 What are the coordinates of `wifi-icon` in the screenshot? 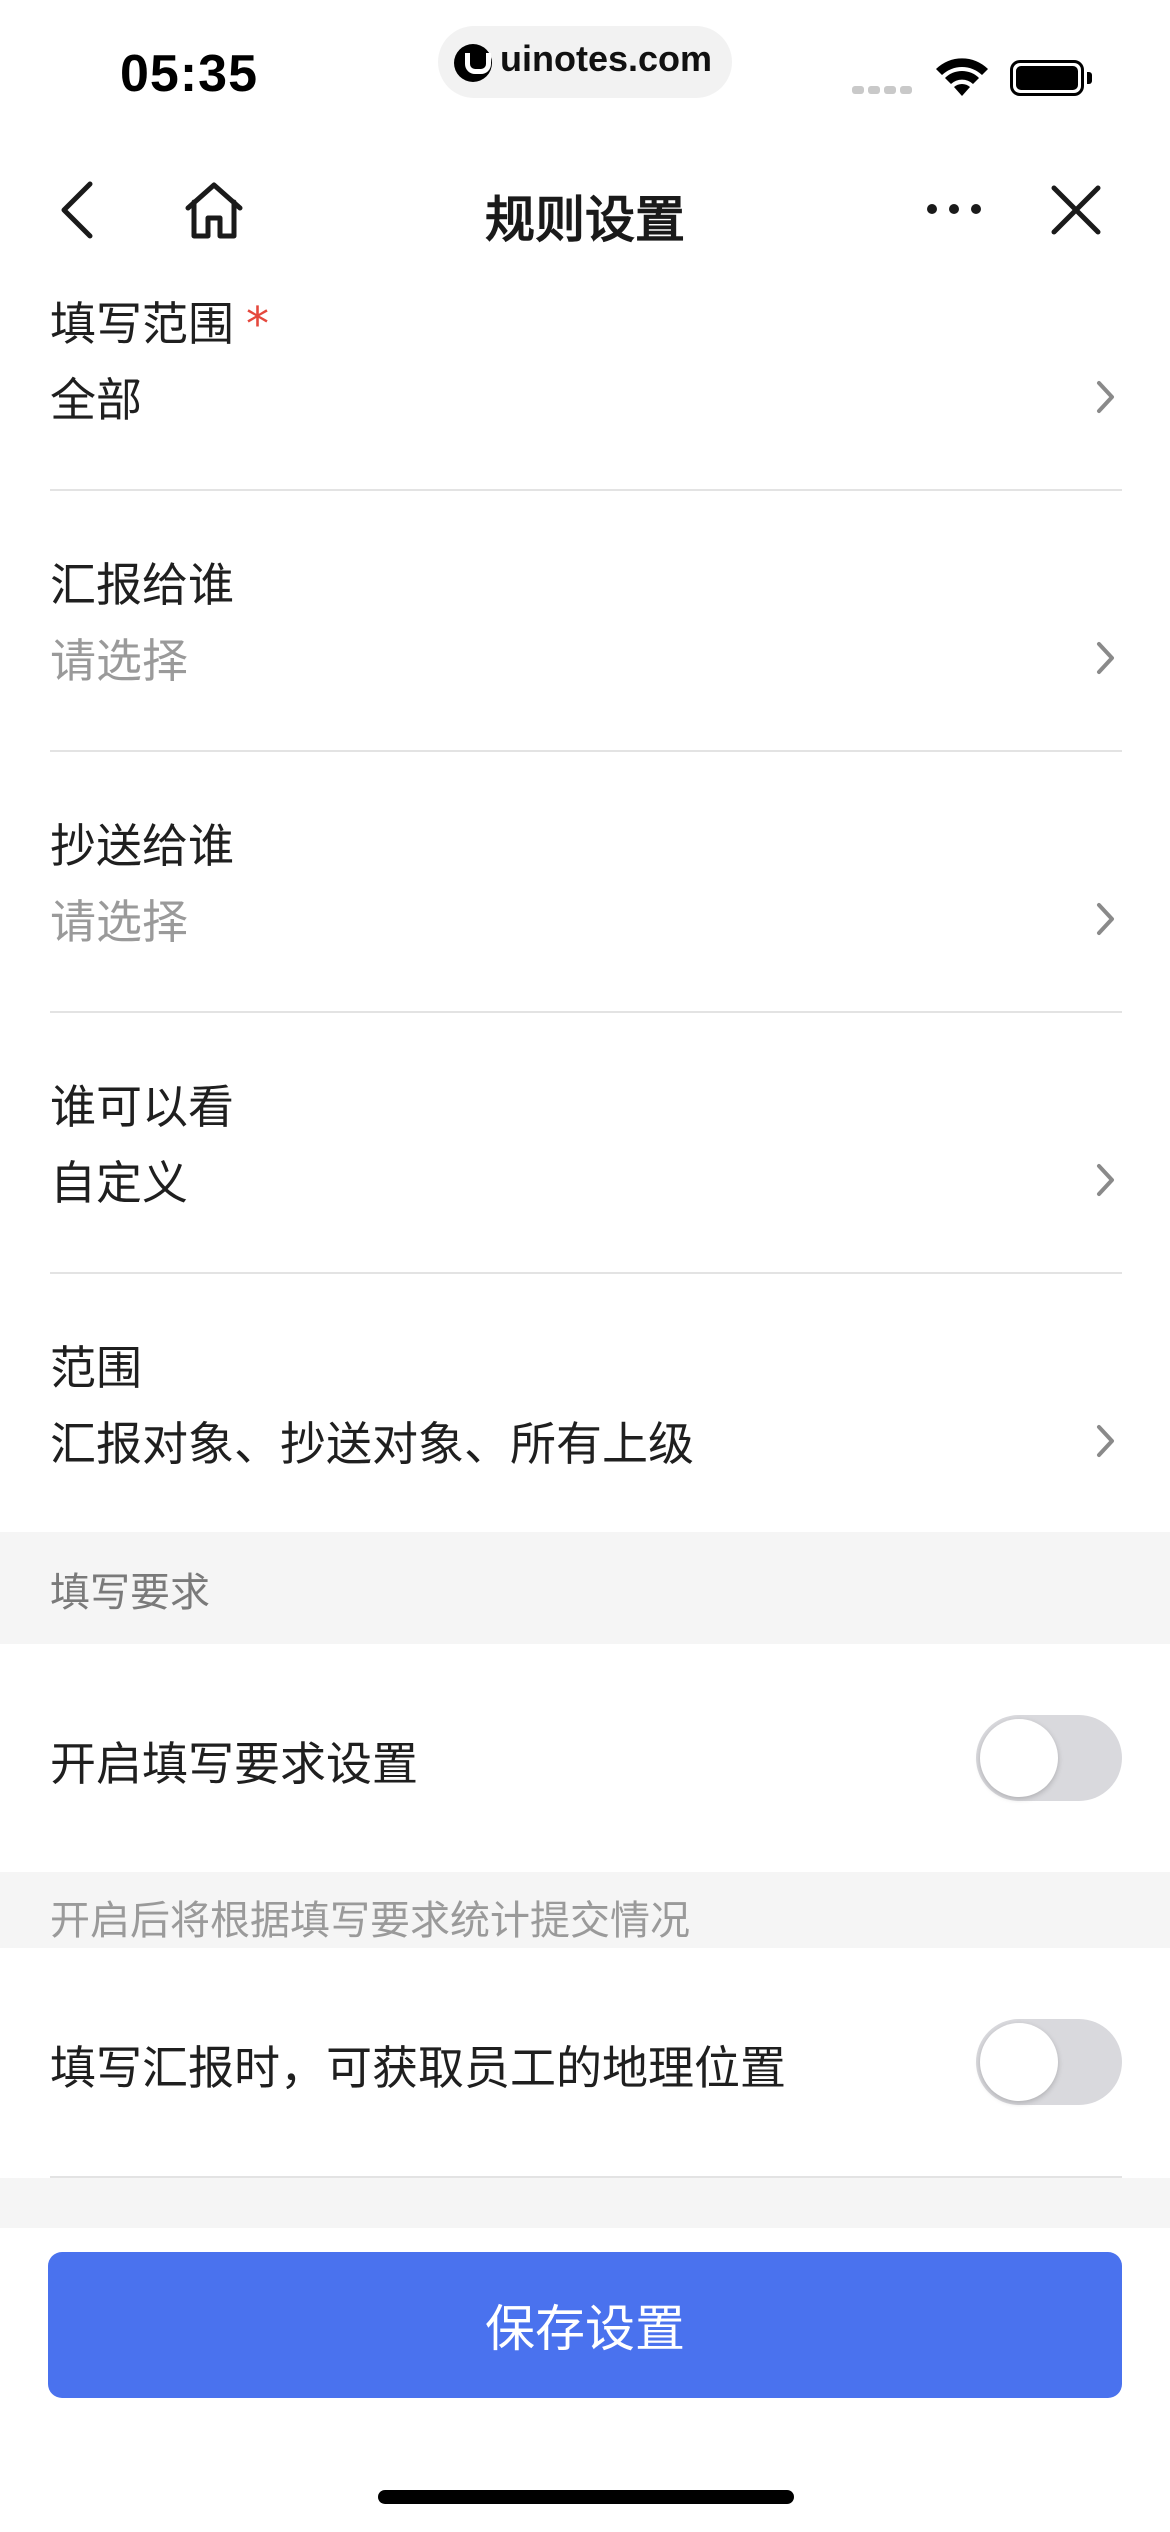 It's located at (962, 77).